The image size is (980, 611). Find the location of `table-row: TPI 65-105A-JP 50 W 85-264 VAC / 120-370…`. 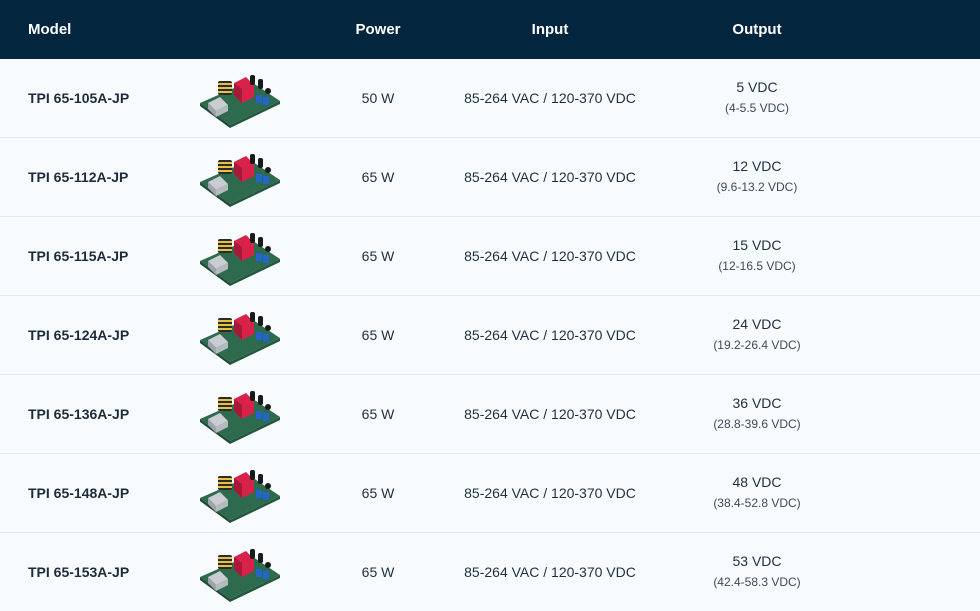

table-row: TPI 65-105A-JP 50 W 85-264 VAC / 120-370… is located at coordinates (490, 98).